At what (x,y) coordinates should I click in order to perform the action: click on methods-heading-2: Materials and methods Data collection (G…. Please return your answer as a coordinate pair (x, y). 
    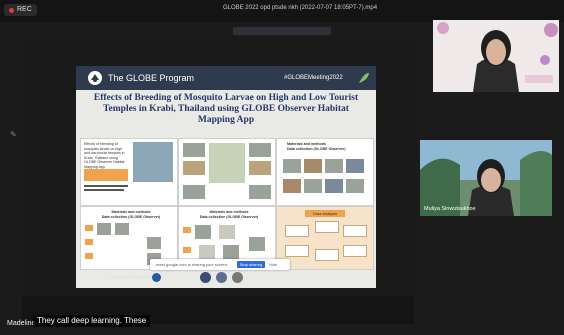
    Looking at the image, I should click on (131, 214).